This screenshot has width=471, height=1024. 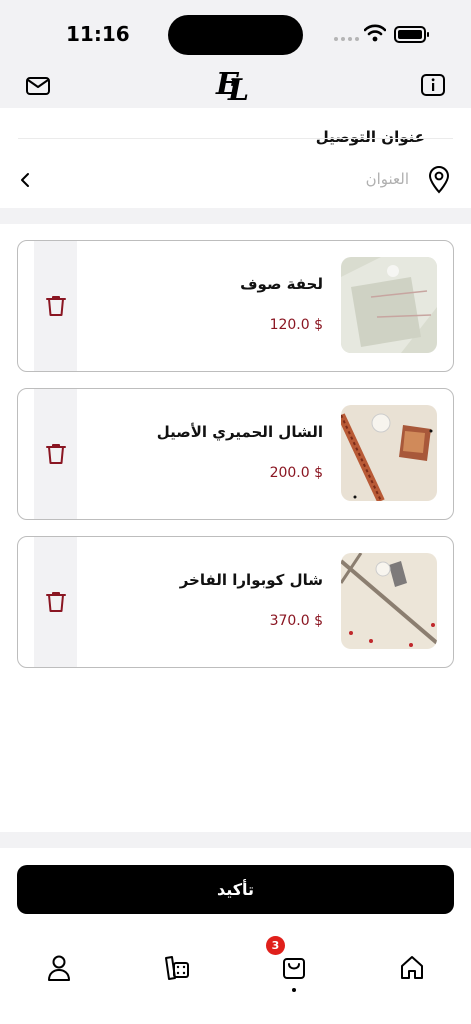 I want to click on active-indicator, so click(x=294, y=990).